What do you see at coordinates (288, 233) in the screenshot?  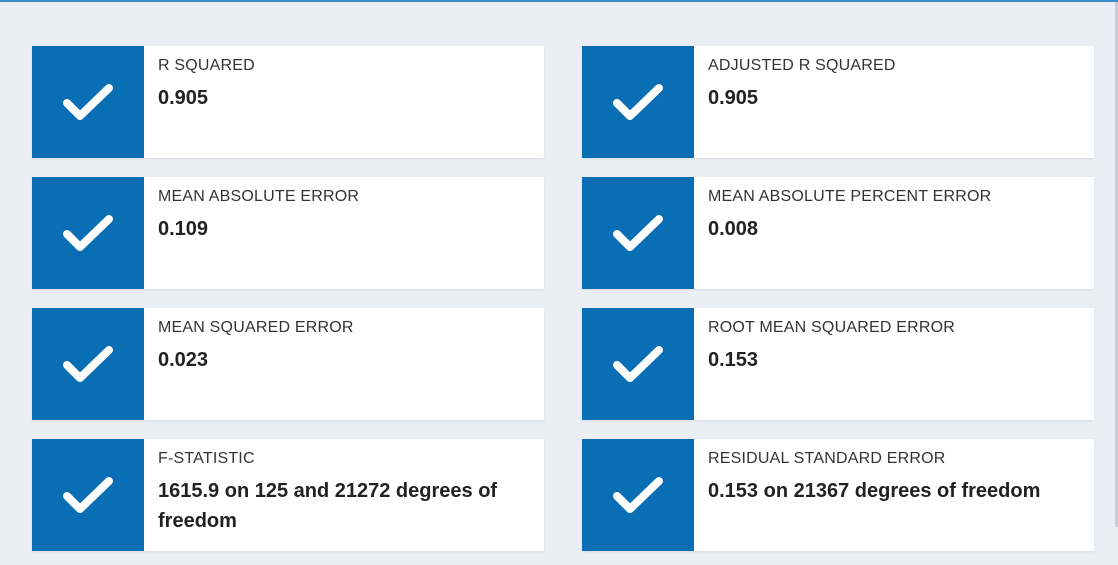 I see `metric-card-mean-absolute-error: MEAN ABSOLUTE ERROR 0.109` at bounding box center [288, 233].